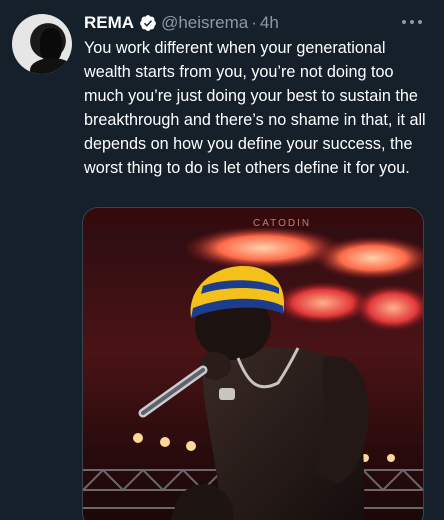 The height and width of the screenshot is (520, 444). What do you see at coordinates (148, 23) in the screenshot?
I see `verified-badge-icon` at bounding box center [148, 23].